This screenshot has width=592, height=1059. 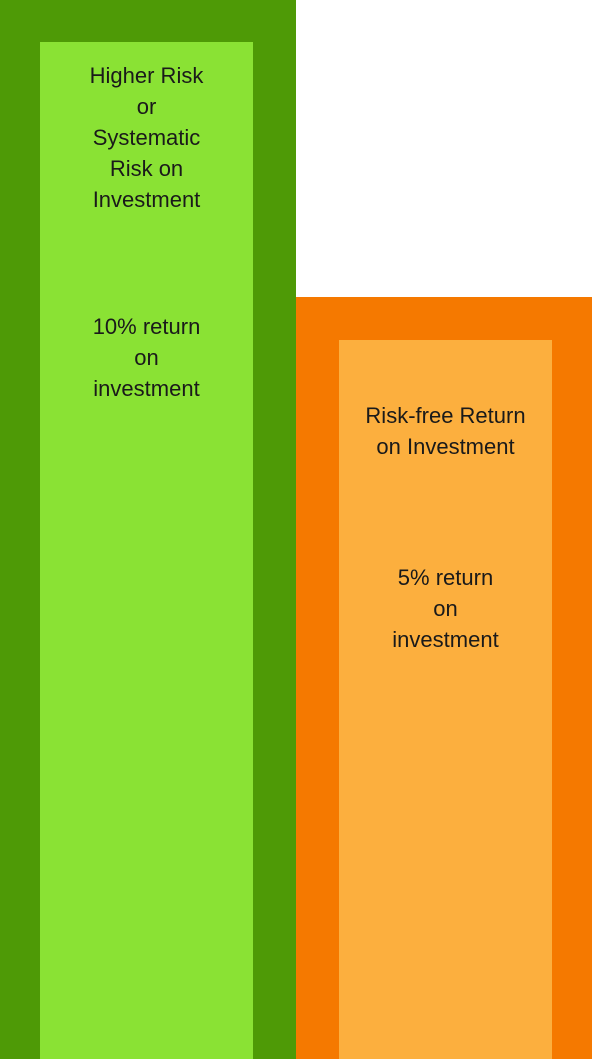 What do you see at coordinates (445, 608) in the screenshot?
I see `risk-free-return-label: 5% return on investment` at bounding box center [445, 608].